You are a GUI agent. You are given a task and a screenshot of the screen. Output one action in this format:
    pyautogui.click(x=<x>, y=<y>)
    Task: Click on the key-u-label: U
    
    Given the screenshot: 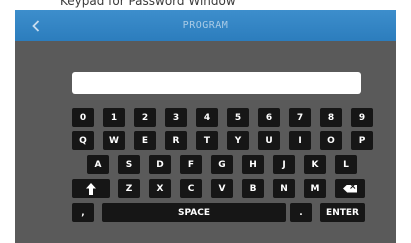 What is the action you would take?
    pyautogui.click(x=269, y=140)
    